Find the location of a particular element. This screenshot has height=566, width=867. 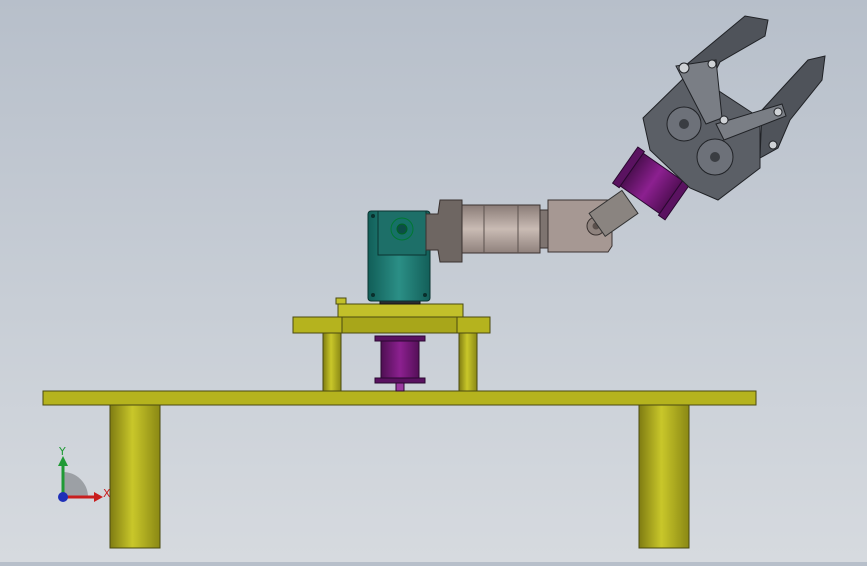

upper-arm-body is located at coordinates (501, 229).